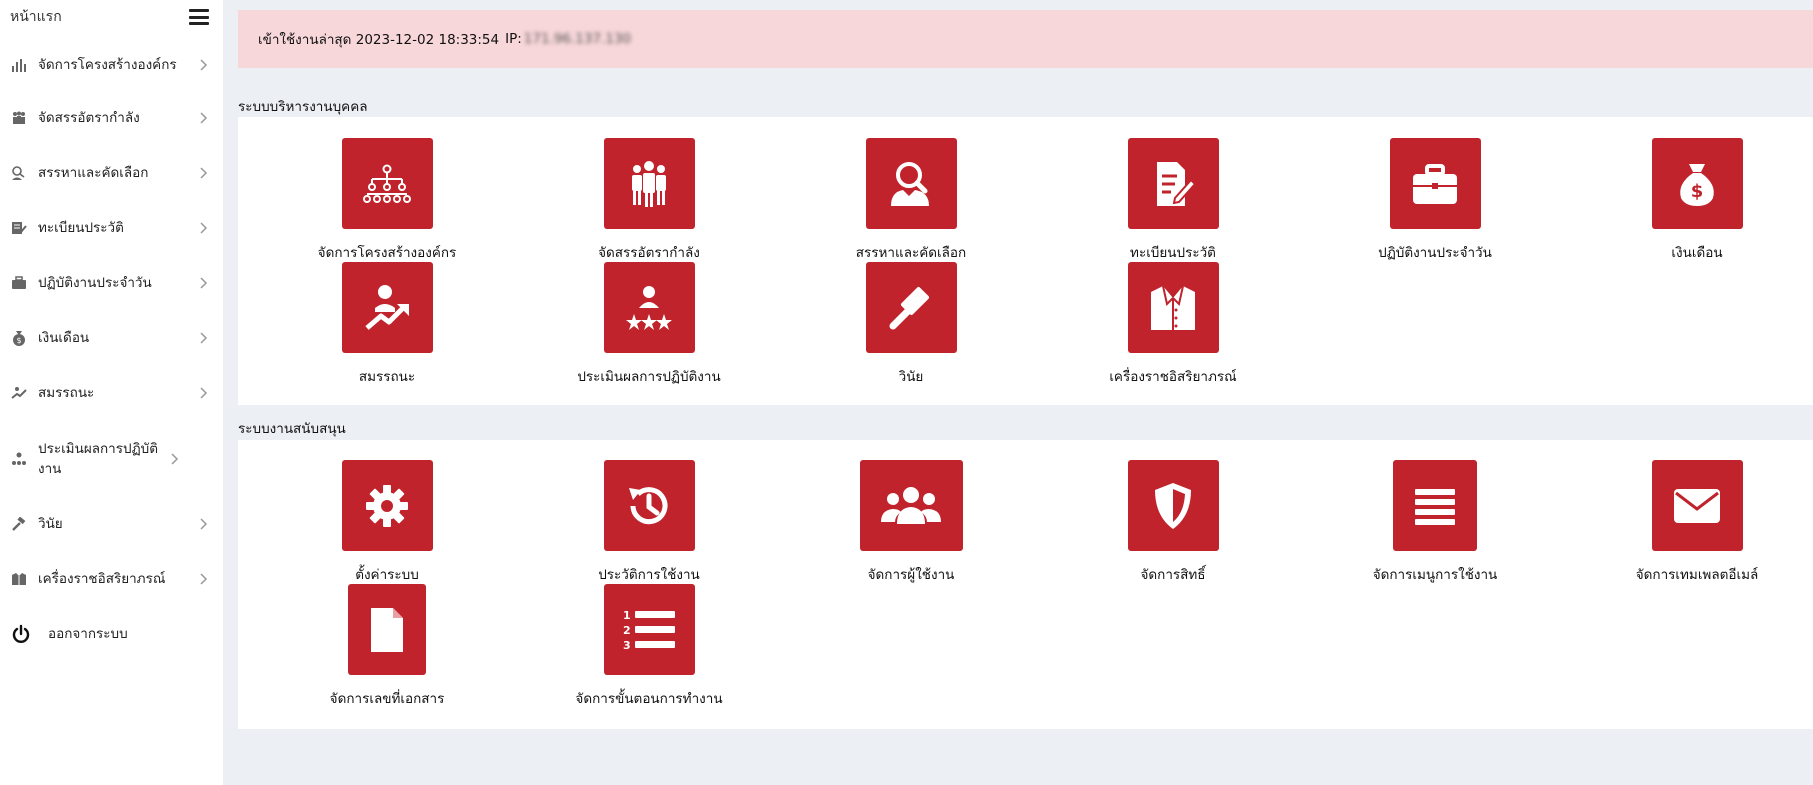  I want to click on sidebar-item-logout: ออกจากระบบ, so click(111, 634).